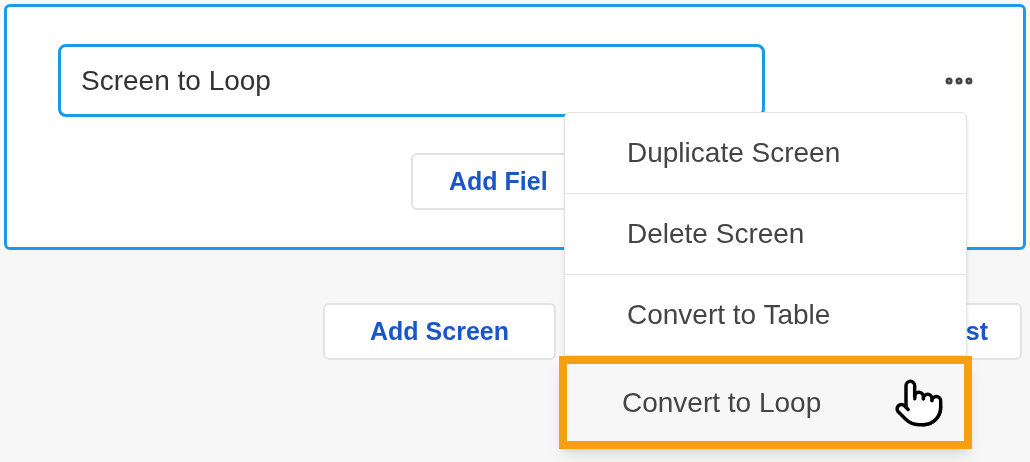 The width and height of the screenshot is (1030, 462). Describe the element at coordinates (765, 153) in the screenshot. I see `menu-item: Duplicate Screen` at that location.